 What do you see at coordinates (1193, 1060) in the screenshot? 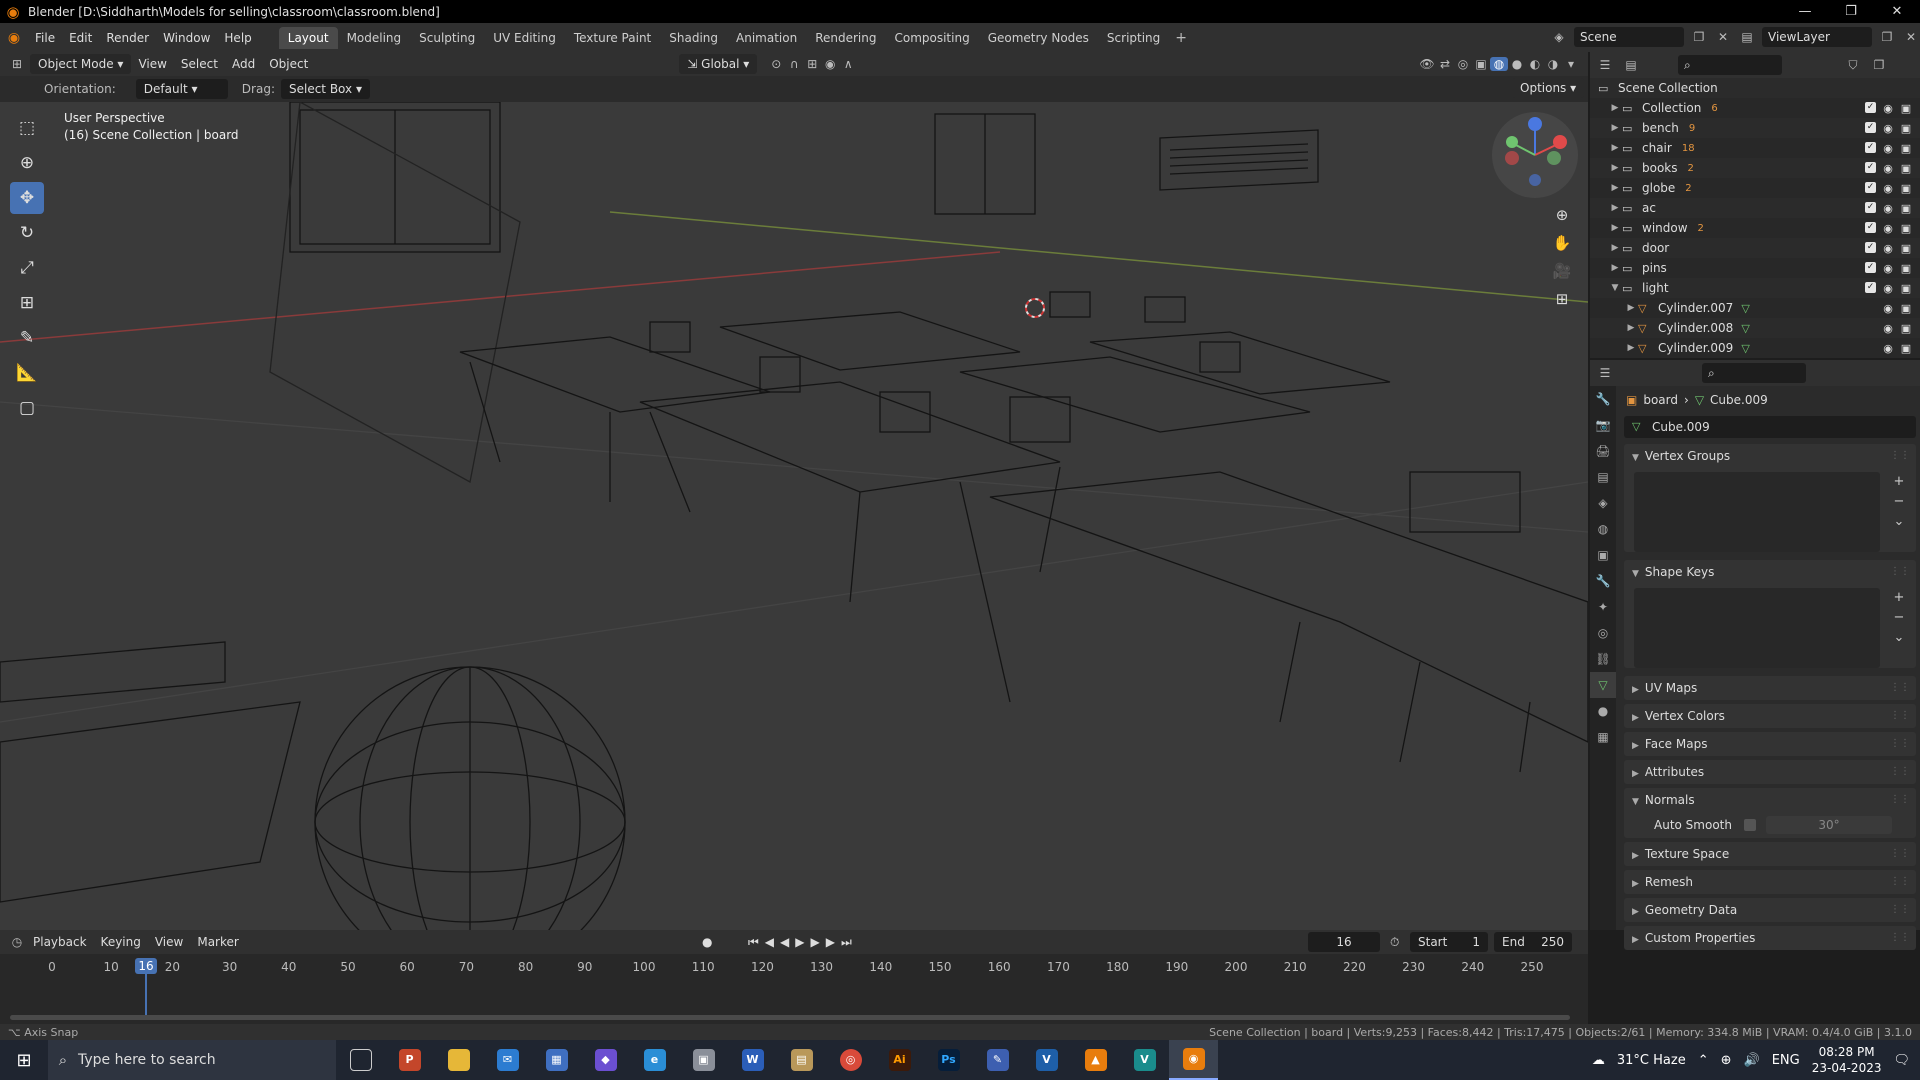
I see `blender-app-icon: ◉` at bounding box center [1193, 1060].